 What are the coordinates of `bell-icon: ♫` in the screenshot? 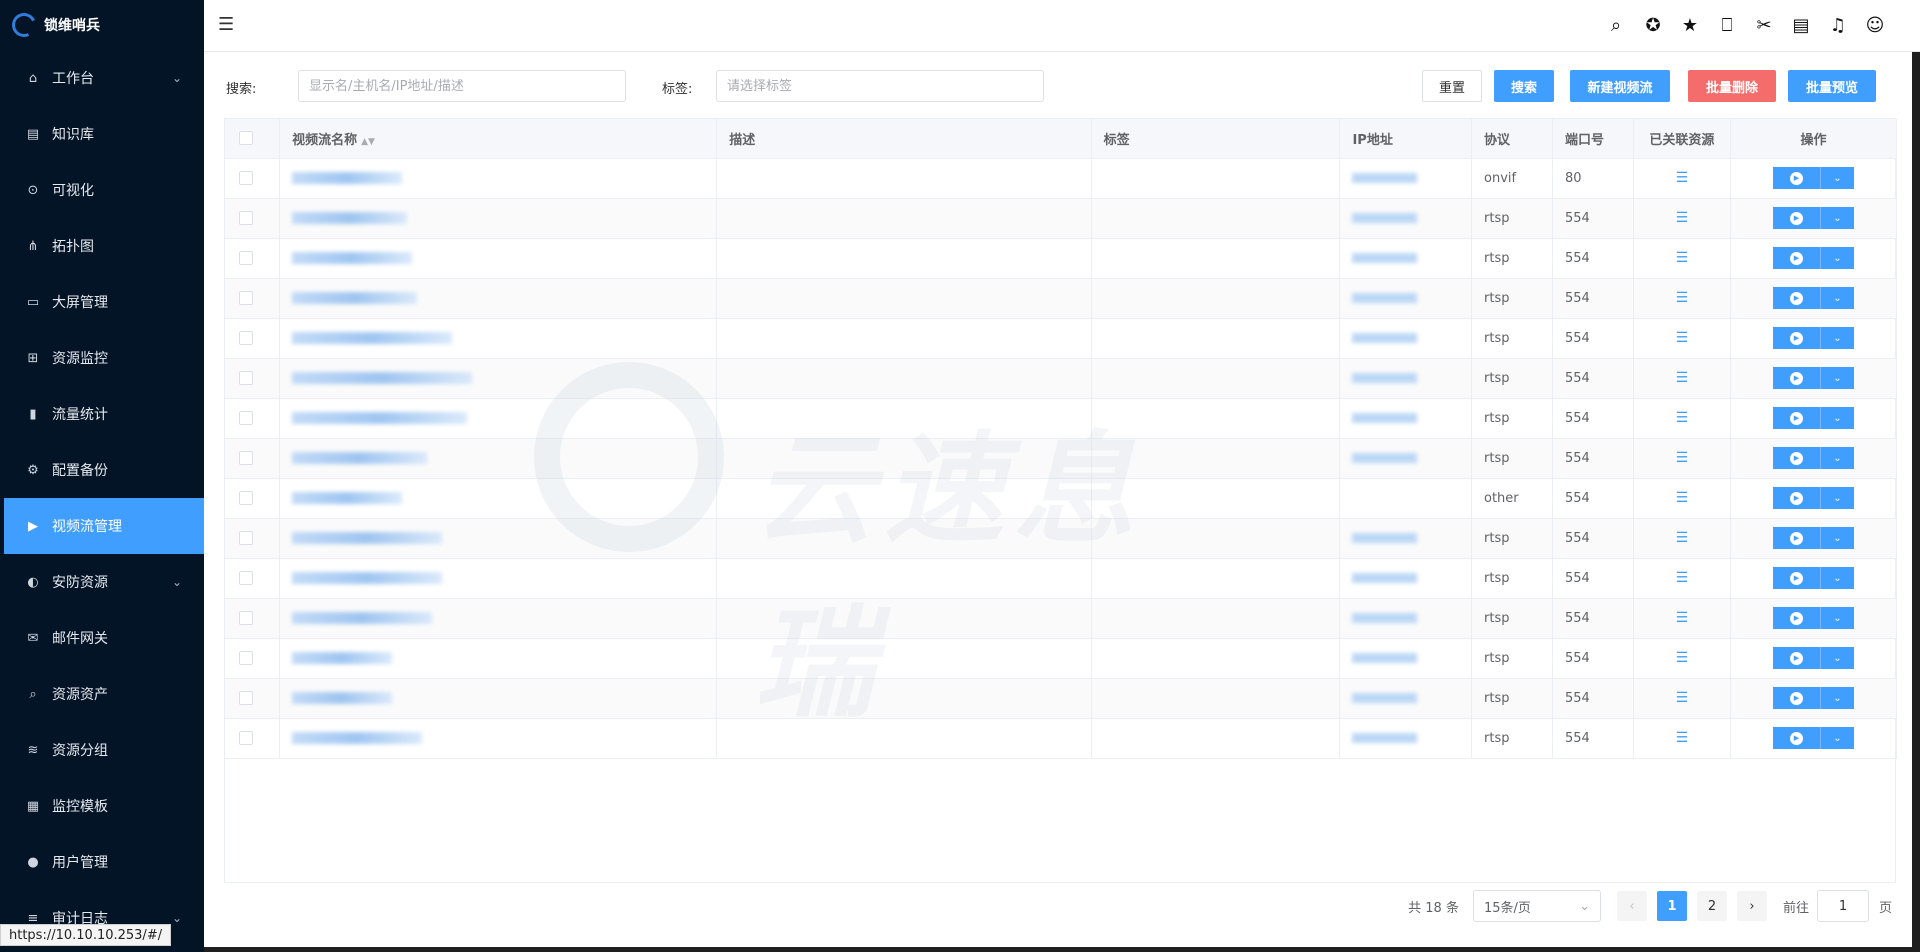 It's located at (1838, 25).